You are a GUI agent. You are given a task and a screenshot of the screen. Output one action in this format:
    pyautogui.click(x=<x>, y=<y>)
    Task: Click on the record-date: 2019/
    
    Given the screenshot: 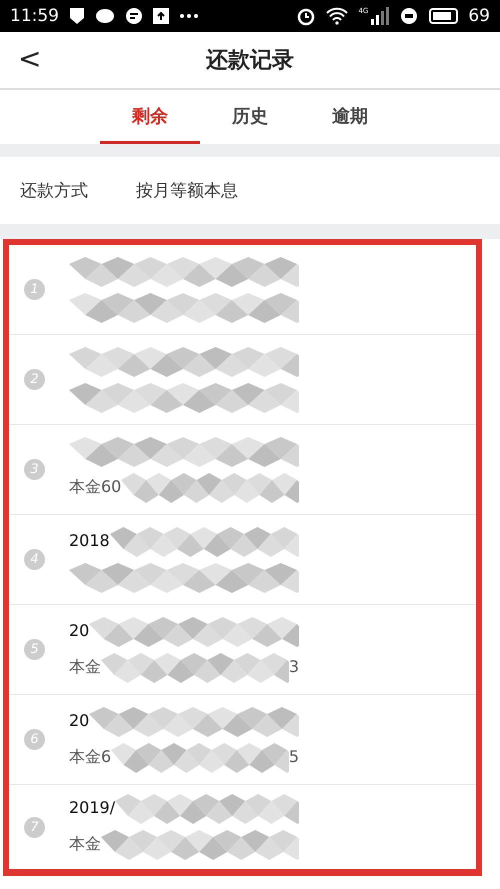 What is the action you would take?
    pyautogui.click(x=92, y=808)
    